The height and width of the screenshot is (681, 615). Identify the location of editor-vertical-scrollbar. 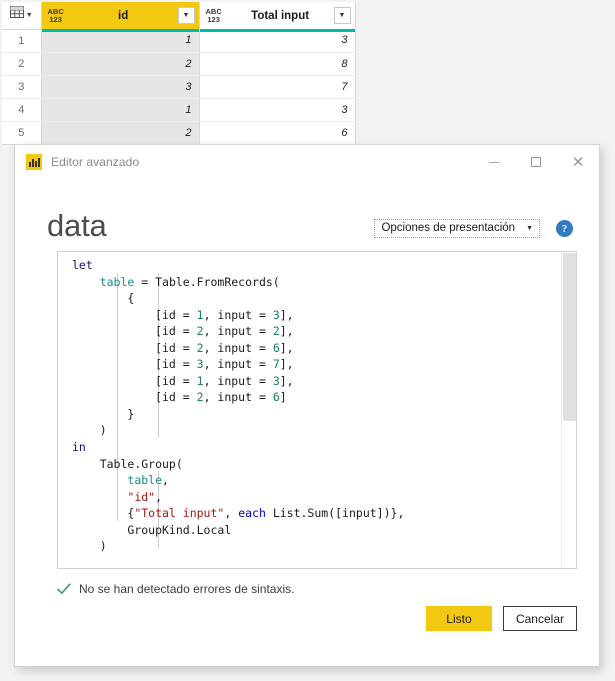
(568, 410).